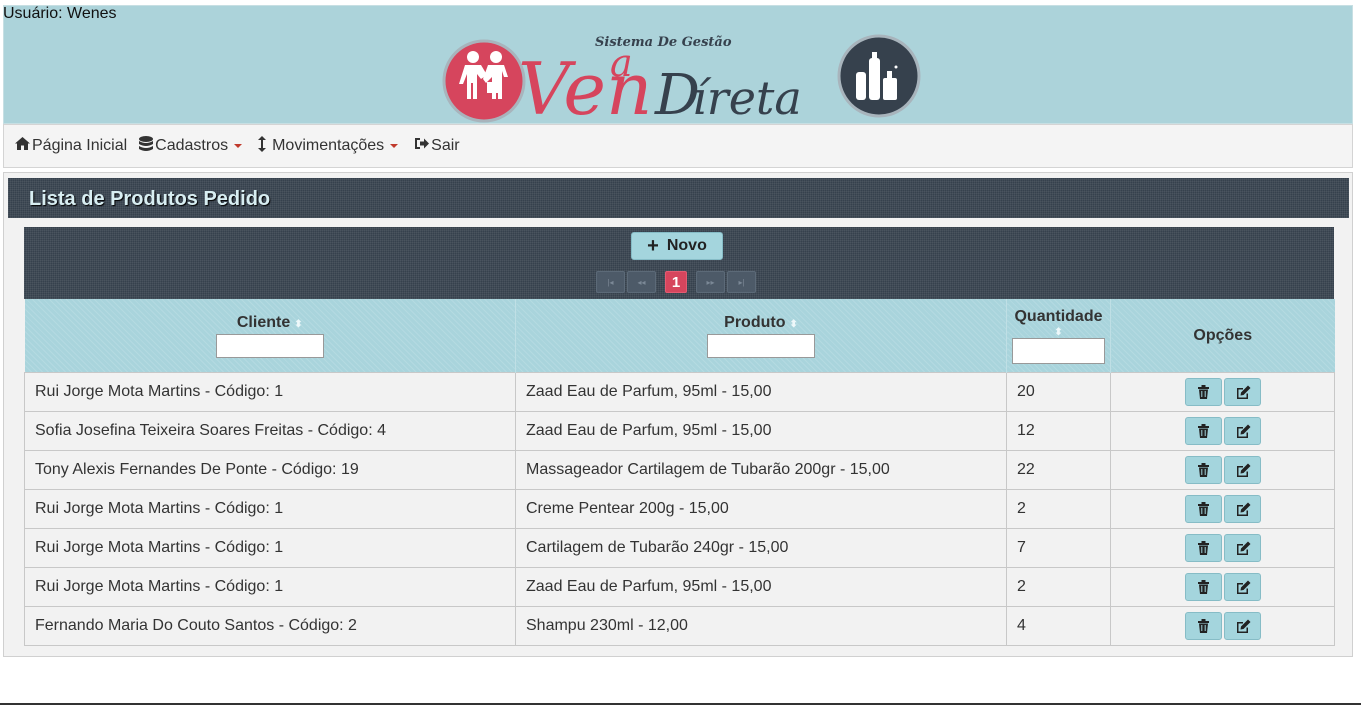 The width and height of the screenshot is (1361, 705). I want to click on nav-cadastros-label: Cadastros, so click(192, 145).